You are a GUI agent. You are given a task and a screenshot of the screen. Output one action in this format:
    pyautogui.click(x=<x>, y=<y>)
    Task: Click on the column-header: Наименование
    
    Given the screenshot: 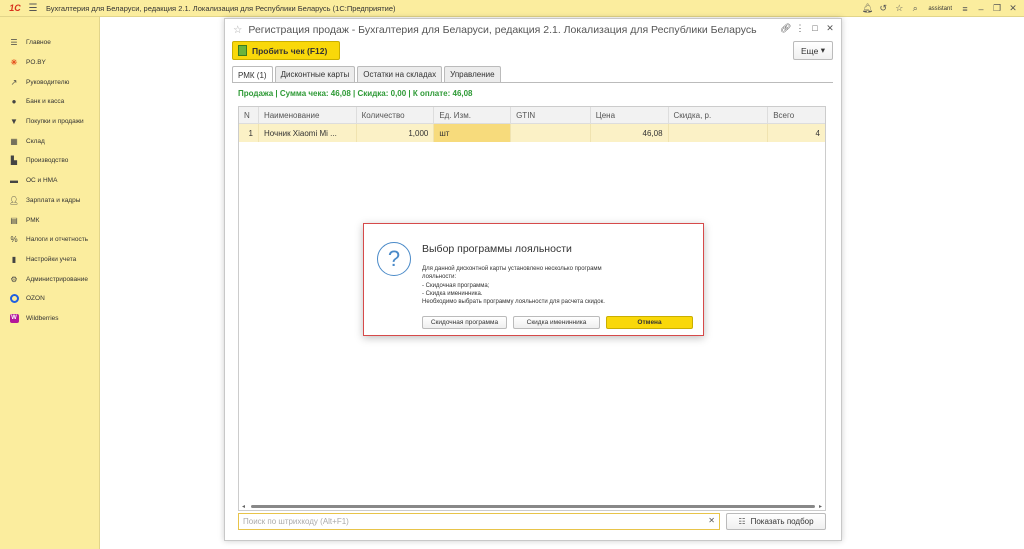 What is the action you would take?
    pyautogui.click(x=308, y=115)
    